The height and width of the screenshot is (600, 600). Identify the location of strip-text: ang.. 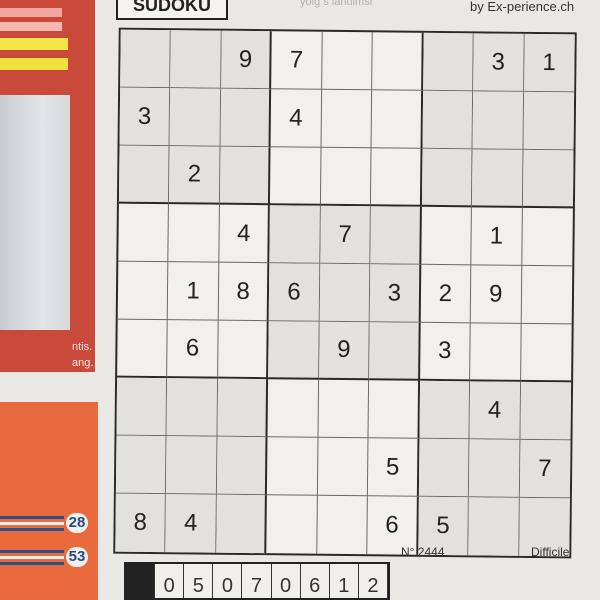
(83, 363).